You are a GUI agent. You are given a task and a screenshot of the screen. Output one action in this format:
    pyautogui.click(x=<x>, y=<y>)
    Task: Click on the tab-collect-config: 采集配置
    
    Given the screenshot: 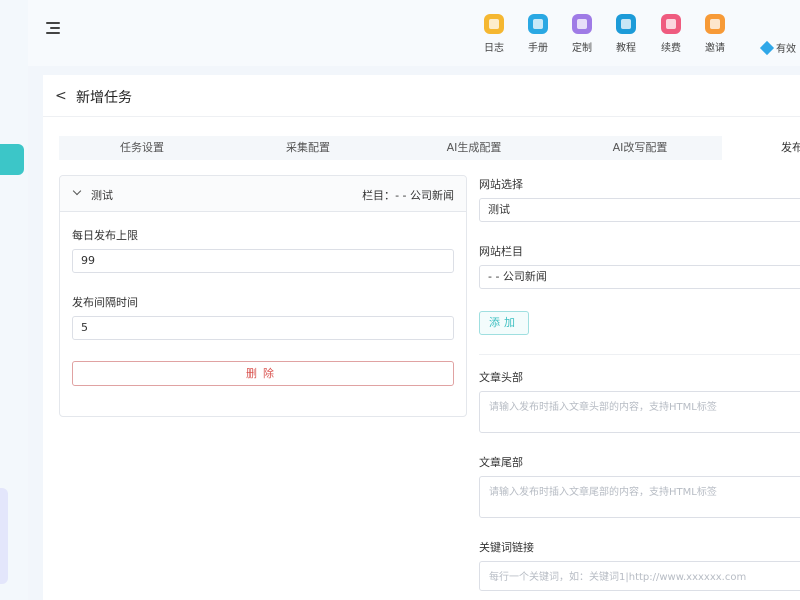 What is the action you would take?
    pyautogui.click(x=308, y=148)
    